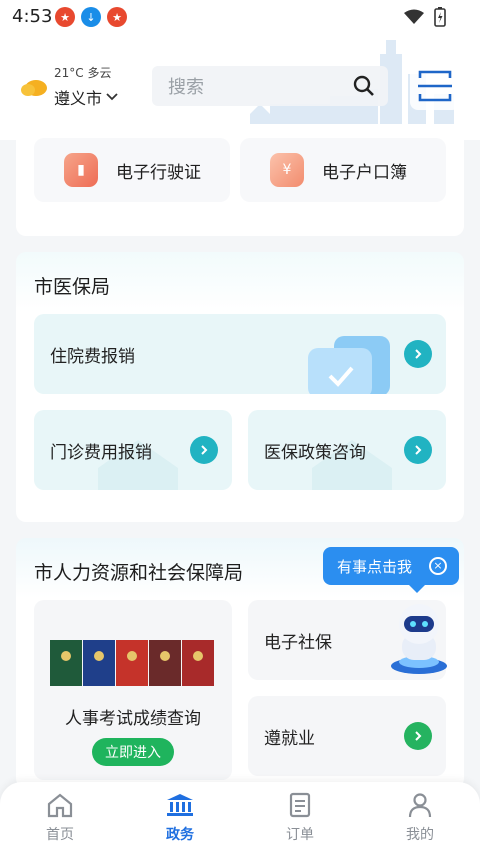  What do you see at coordinates (133, 690) in the screenshot?
I see `service-exam-score-query: 人事考试成绩查询 立即进入` at bounding box center [133, 690].